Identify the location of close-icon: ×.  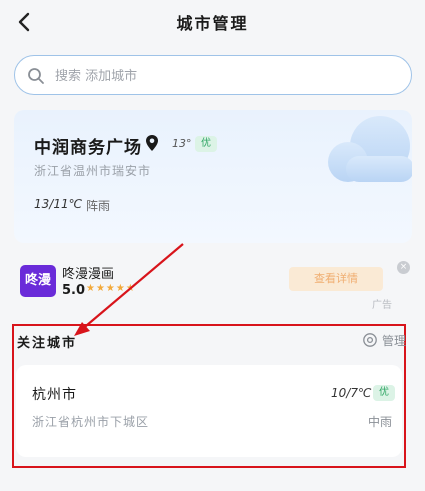
(403, 267).